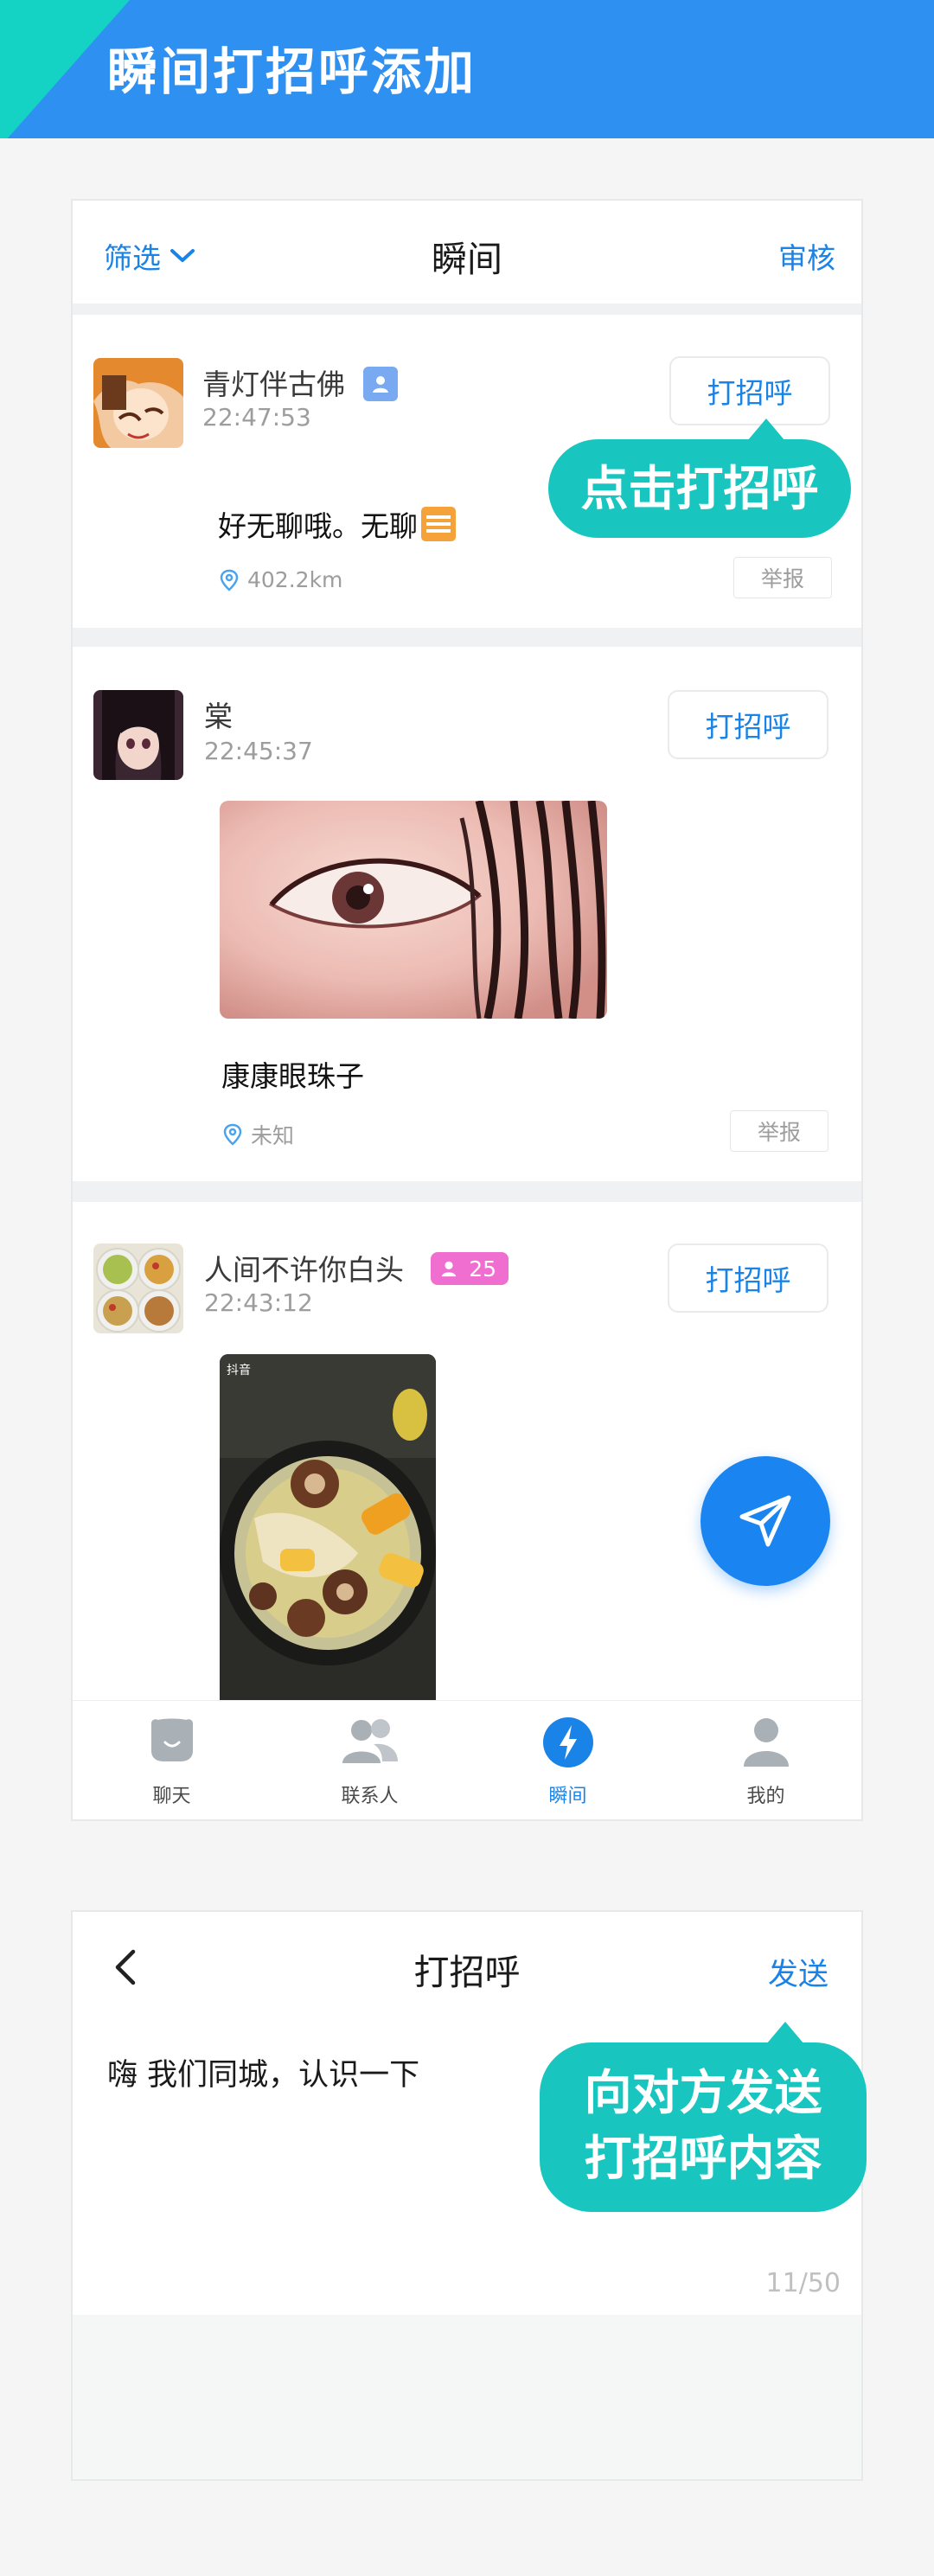  I want to click on nav-item-chat: 聊天, so click(172, 1760).